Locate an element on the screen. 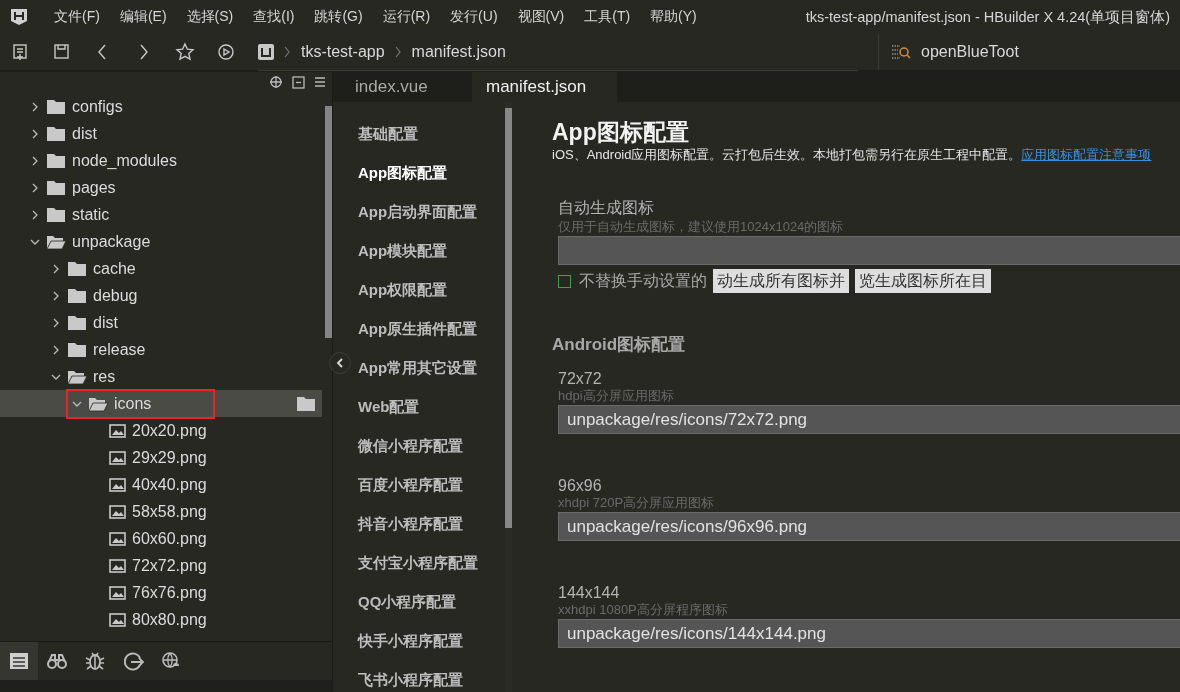 The image size is (1180, 692). side-tab is located at coordinates (19, 661).